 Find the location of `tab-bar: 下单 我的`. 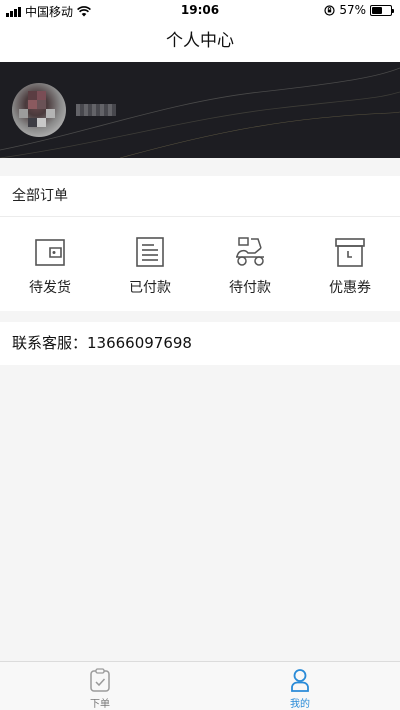

tab-bar: 下单 我的 is located at coordinates (200, 685).